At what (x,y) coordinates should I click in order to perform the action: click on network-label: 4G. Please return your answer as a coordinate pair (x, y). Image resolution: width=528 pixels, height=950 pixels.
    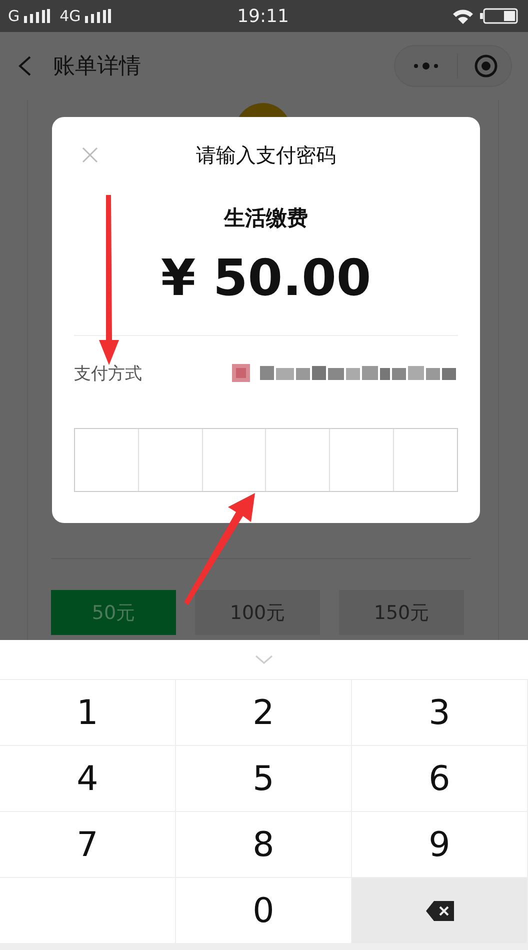
    Looking at the image, I should click on (70, 16).